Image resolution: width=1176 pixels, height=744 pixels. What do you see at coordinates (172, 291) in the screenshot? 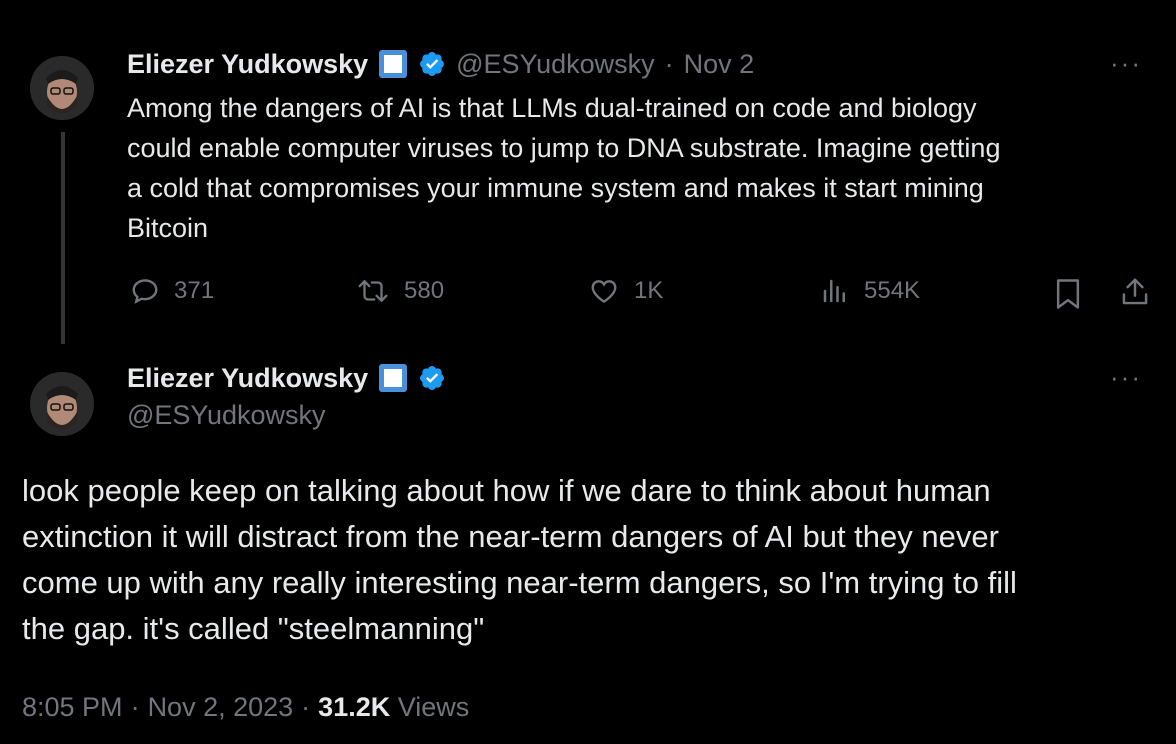
I see `reply-button: 371` at bounding box center [172, 291].